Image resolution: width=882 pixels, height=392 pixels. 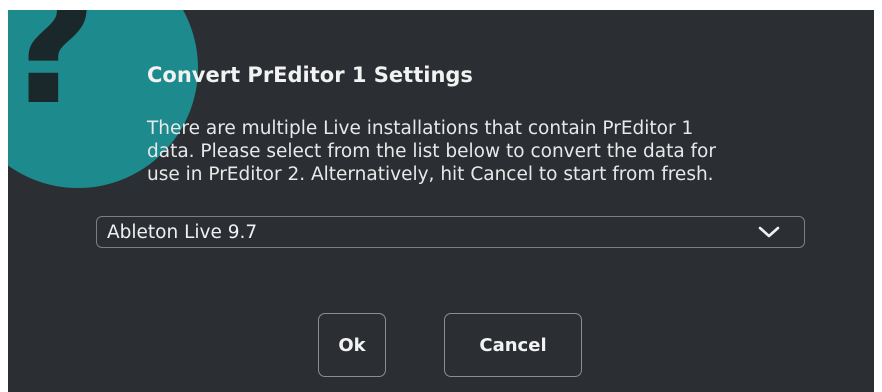 I want to click on question-mark-glyph: ?, so click(x=53, y=76).